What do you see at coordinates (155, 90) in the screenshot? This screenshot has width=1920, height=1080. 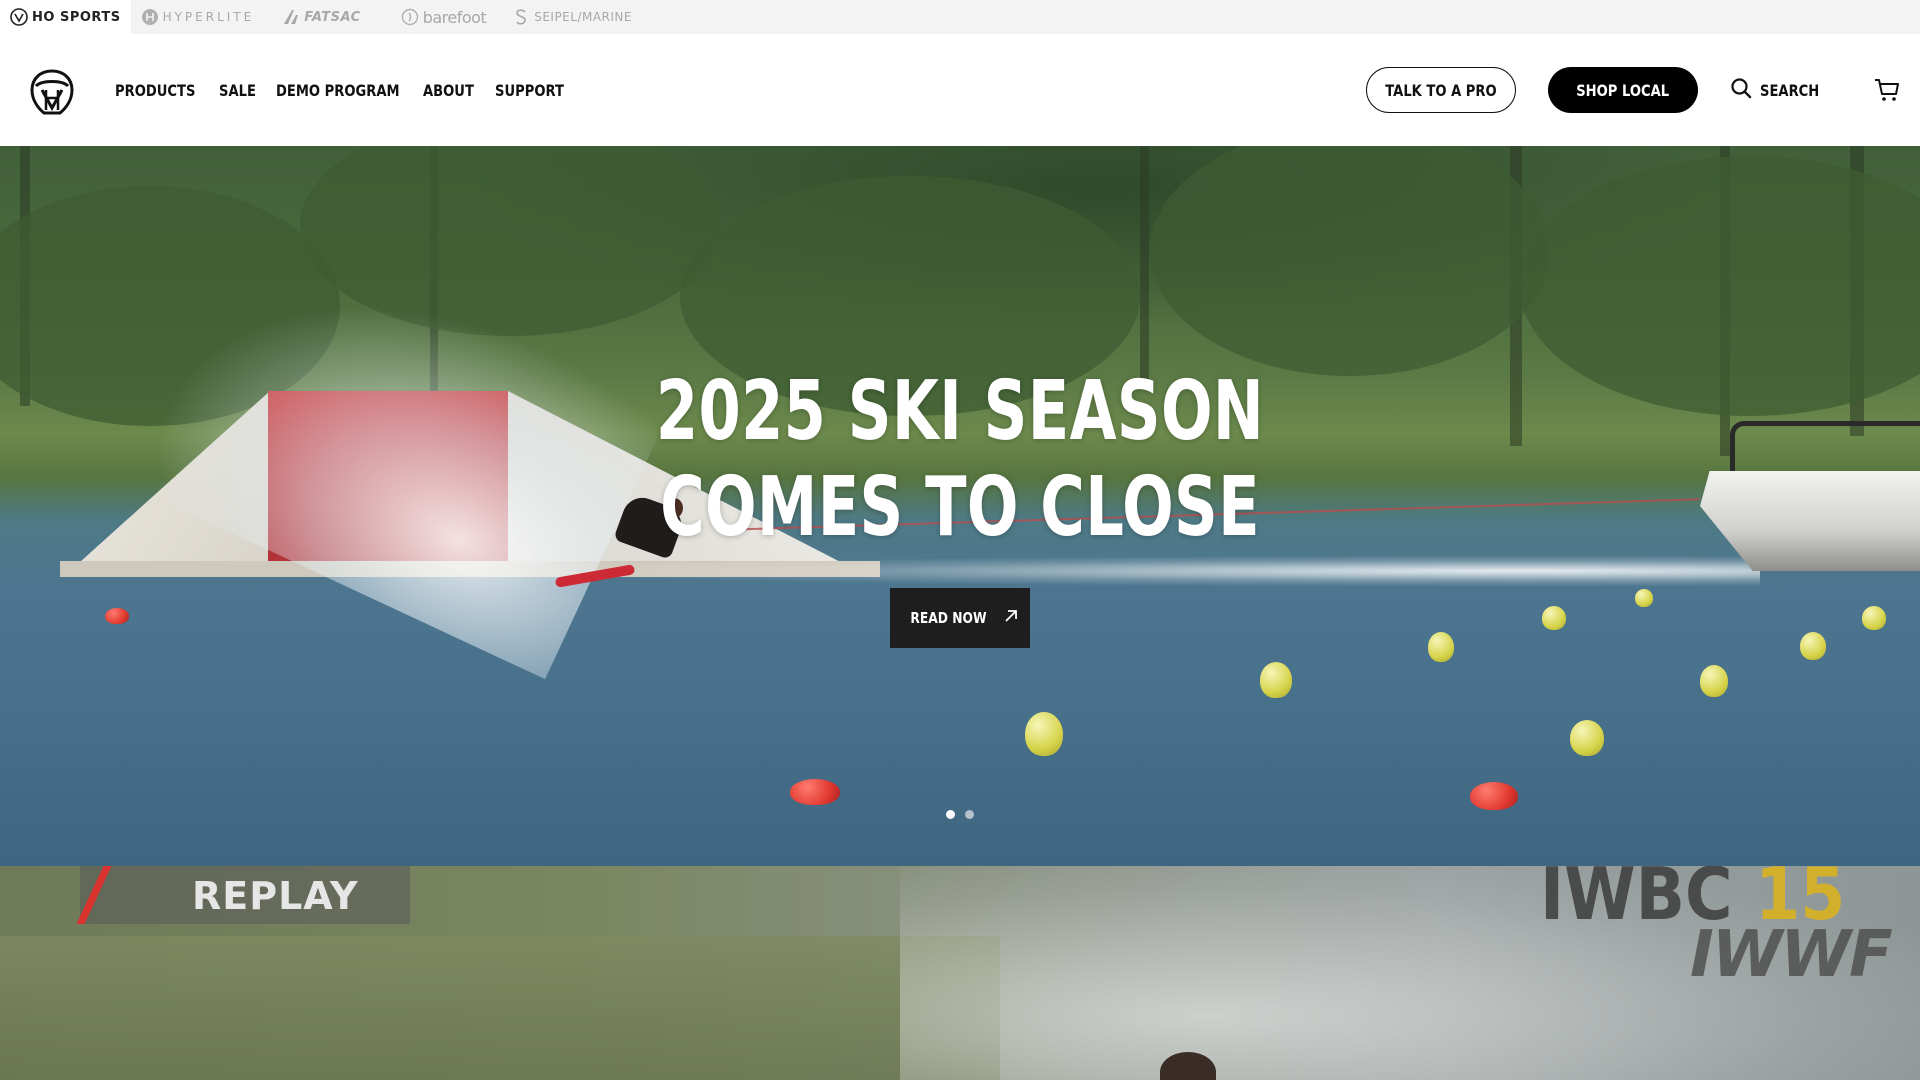 I see `nav-products: PRODUCTS` at bounding box center [155, 90].